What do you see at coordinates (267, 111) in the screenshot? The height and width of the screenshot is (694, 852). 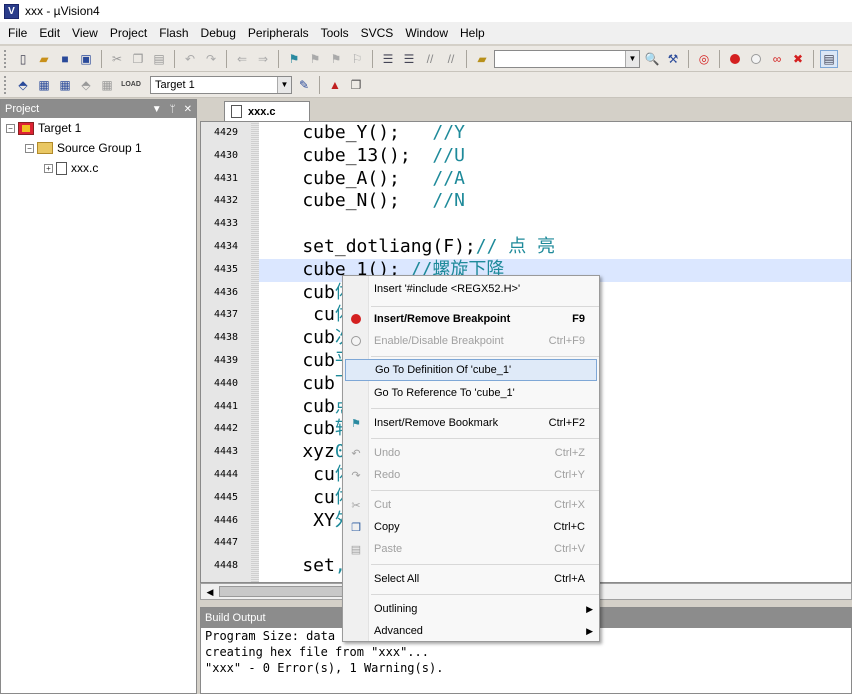 I see `tab-xxx-c: xxx.c` at bounding box center [267, 111].